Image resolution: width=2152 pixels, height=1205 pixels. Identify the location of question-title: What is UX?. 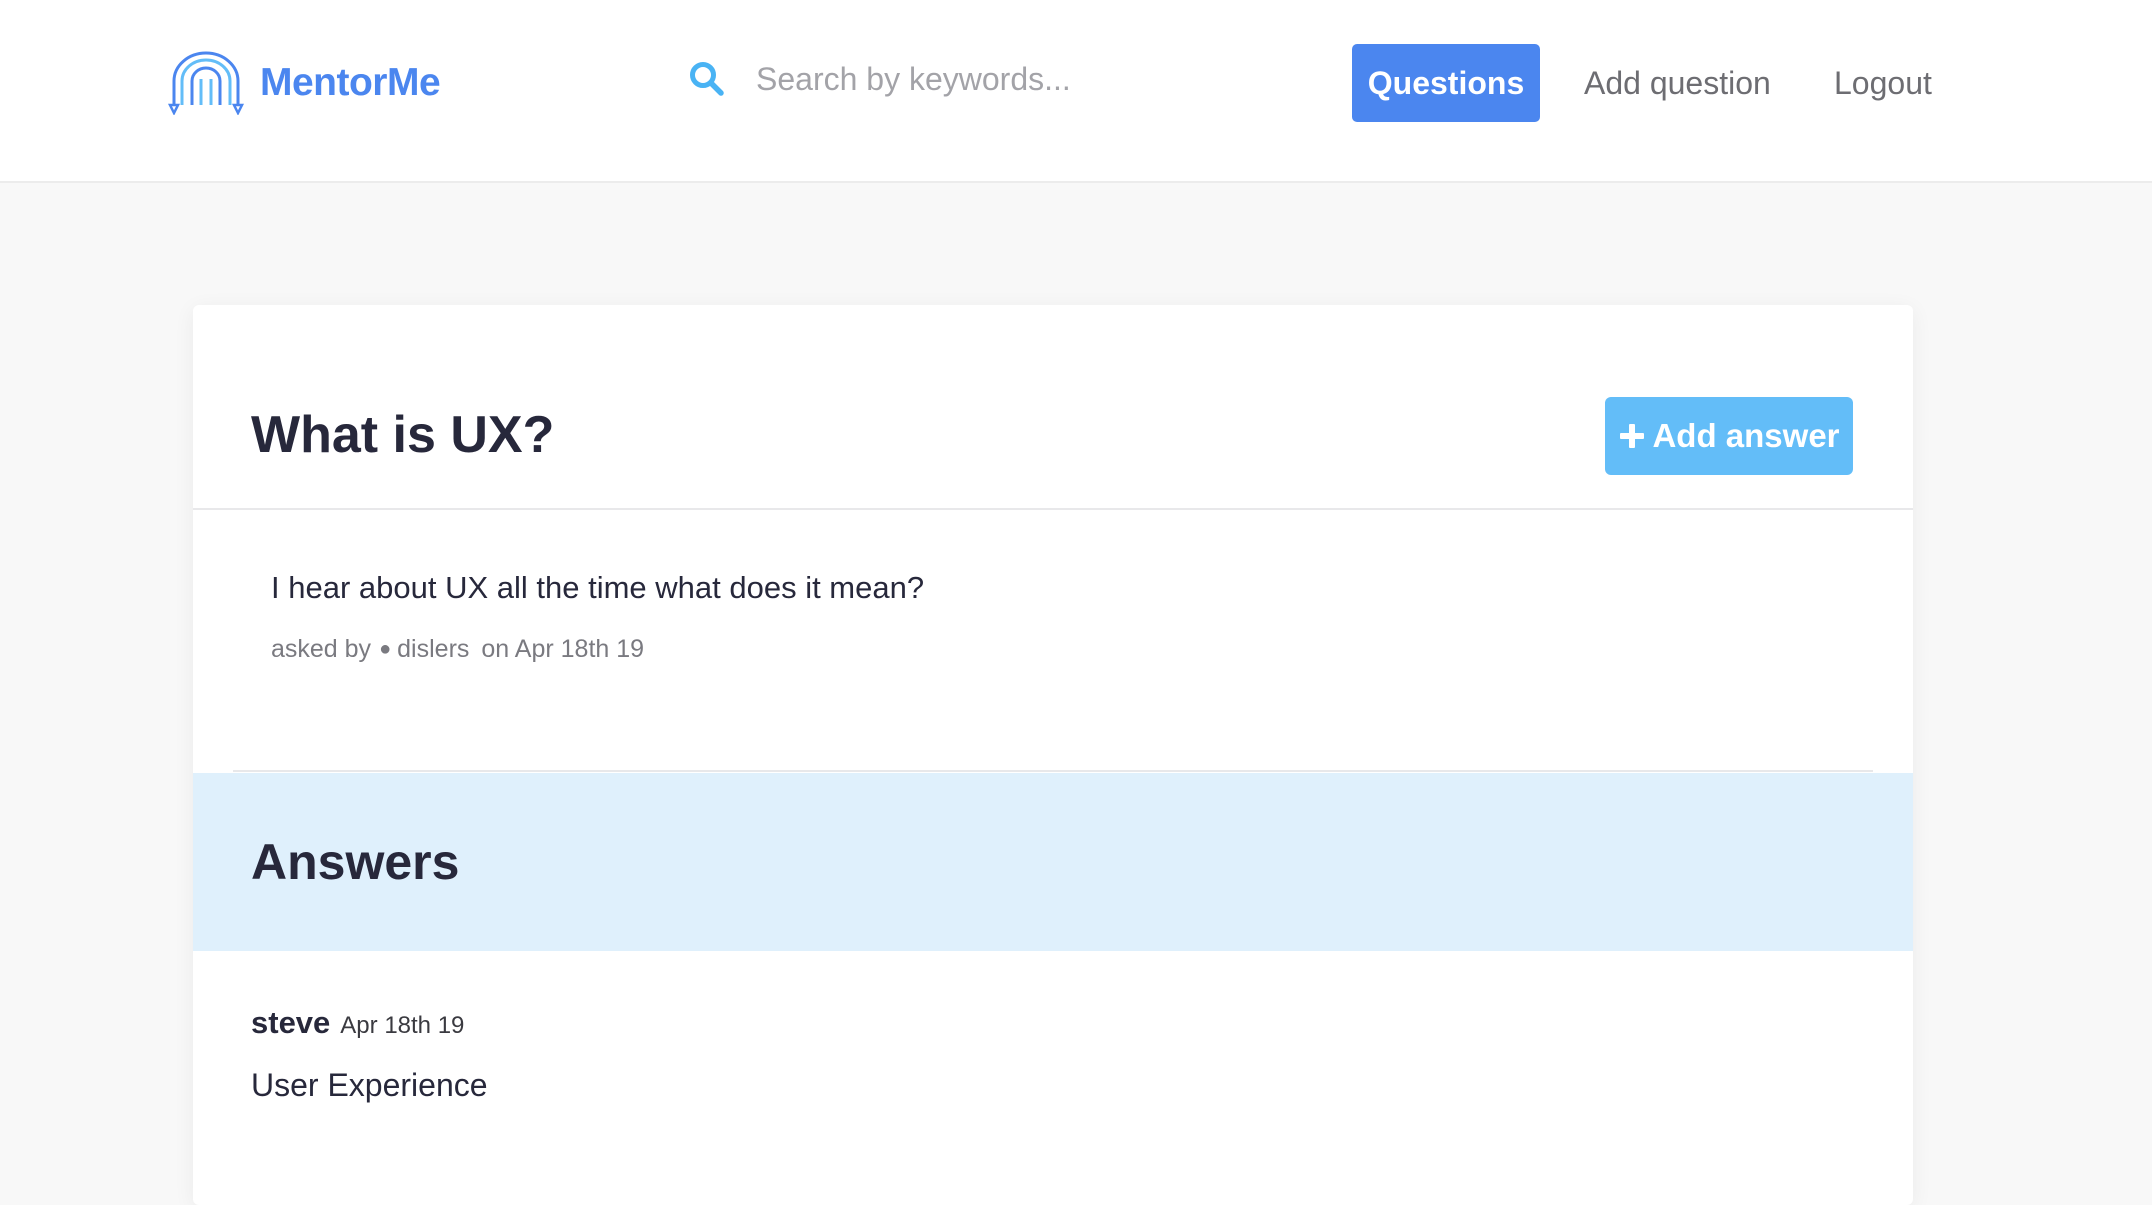
(403, 435).